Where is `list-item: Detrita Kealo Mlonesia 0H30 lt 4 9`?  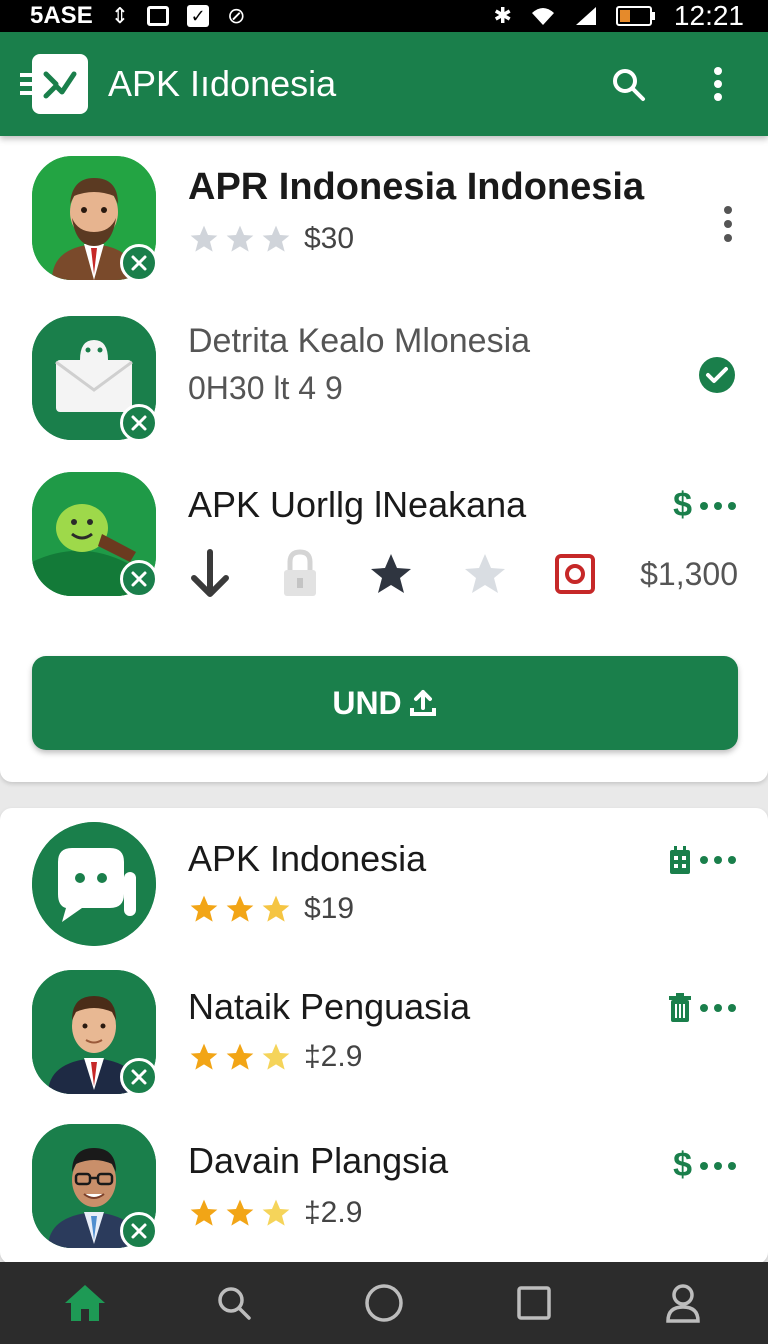
list-item: Detrita Kealo Mlonesia 0H30 lt 4 9 is located at coordinates (384, 381).